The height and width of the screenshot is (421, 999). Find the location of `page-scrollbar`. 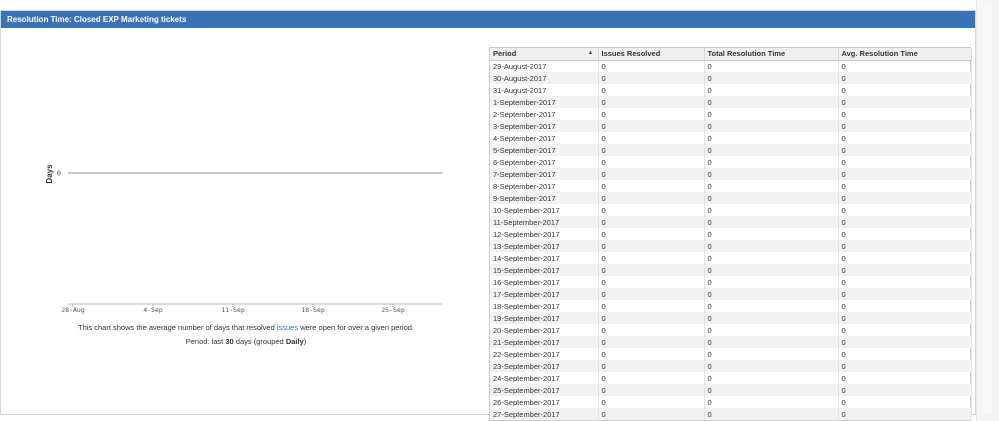

page-scrollbar is located at coordinates (987, 210).